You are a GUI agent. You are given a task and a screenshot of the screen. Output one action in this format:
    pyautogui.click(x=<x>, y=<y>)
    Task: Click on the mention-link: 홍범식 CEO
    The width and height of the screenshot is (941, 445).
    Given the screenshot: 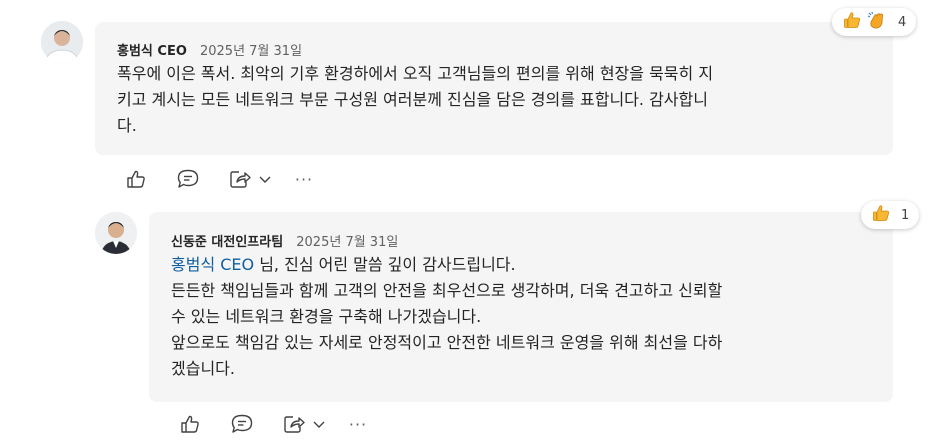 What is the action you would take?
    pyautogui.click(x=212, y=264)
    